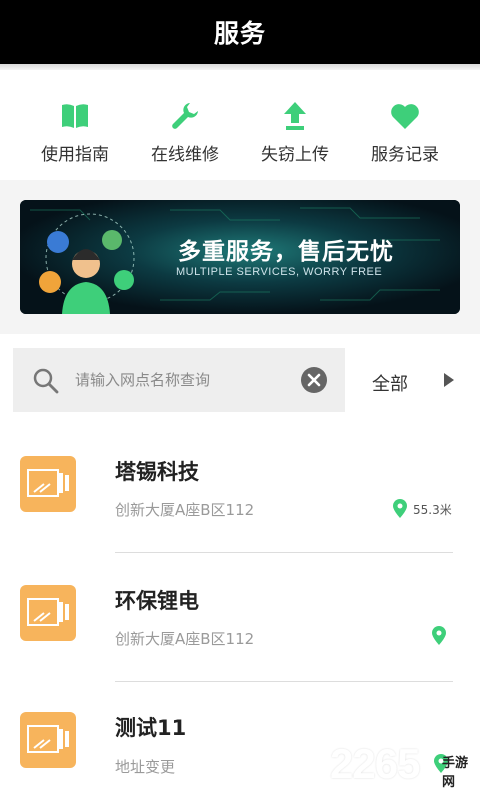 The width and height of the screenshot is (480, 800). I want to click on search-icon, so click(46, 383).